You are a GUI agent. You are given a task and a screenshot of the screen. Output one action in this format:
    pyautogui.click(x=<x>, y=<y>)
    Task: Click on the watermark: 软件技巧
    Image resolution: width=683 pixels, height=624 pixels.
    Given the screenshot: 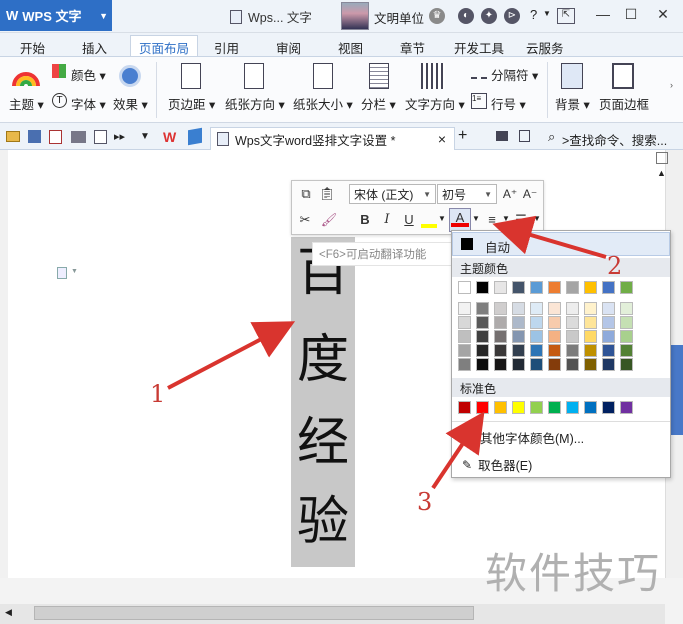 What is the action you would take?
    pyautogui.click(x=573, y=573)
    